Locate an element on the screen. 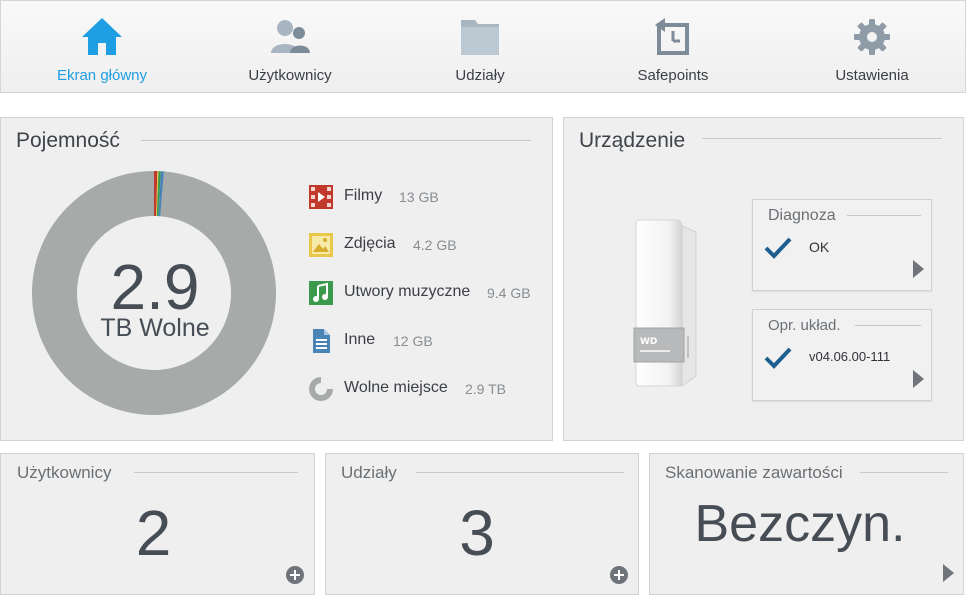 Image resolution: width=969 pixels, height=598 pixels. users-count: 2 is located at coordinates (153, 533).